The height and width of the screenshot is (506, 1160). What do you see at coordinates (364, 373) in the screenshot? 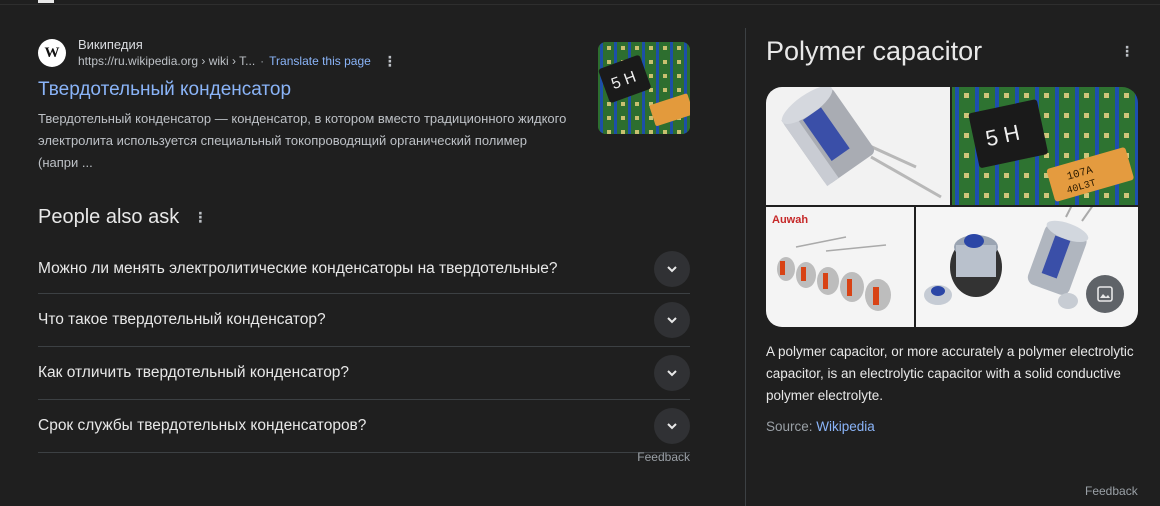
I see `paa-question-3: Как отличить твердотельный конденсатор?` at bounding box center [364, 373].